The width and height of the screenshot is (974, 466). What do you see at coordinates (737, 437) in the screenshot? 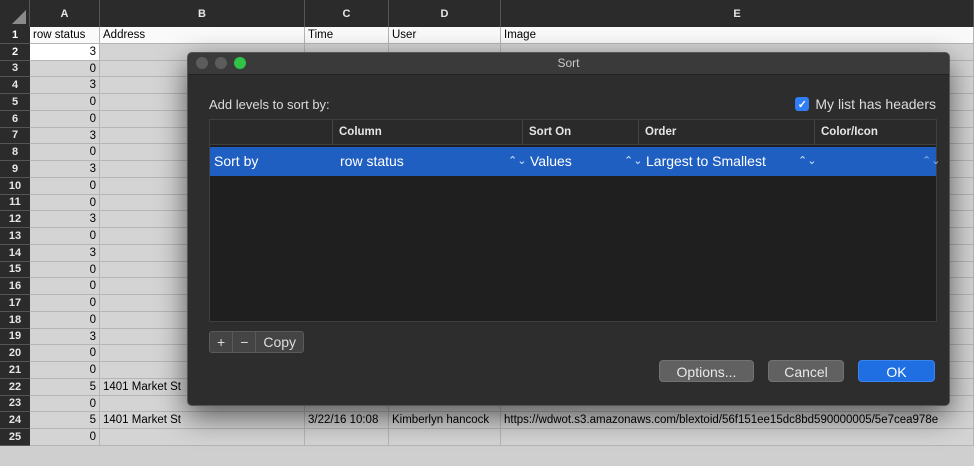
I see `cell-e` at bounding box center [737, 437].